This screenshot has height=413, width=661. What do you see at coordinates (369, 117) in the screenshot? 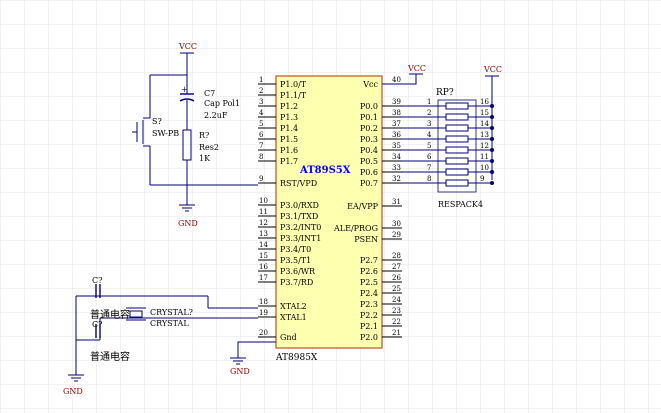
I see `mcu-right-pin-label: P0.1` at bounding box center [369, 117].